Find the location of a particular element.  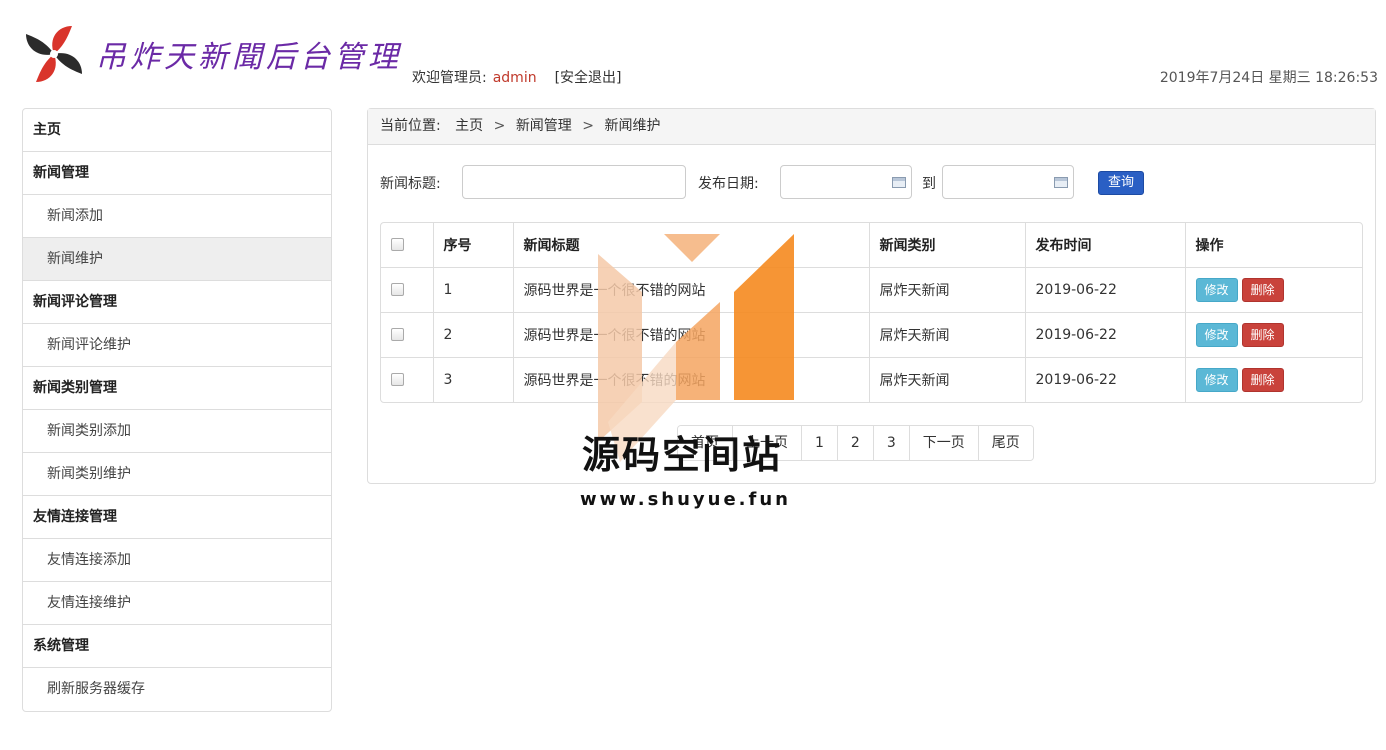

select-all-checkbox is located at coordinates (397, 245).